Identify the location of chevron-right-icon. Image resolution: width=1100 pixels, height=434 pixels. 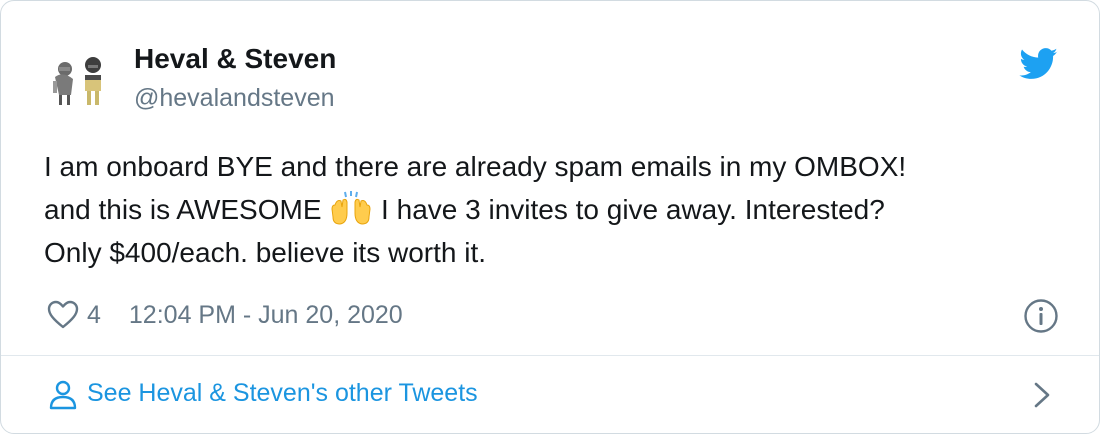
(1042, 395).